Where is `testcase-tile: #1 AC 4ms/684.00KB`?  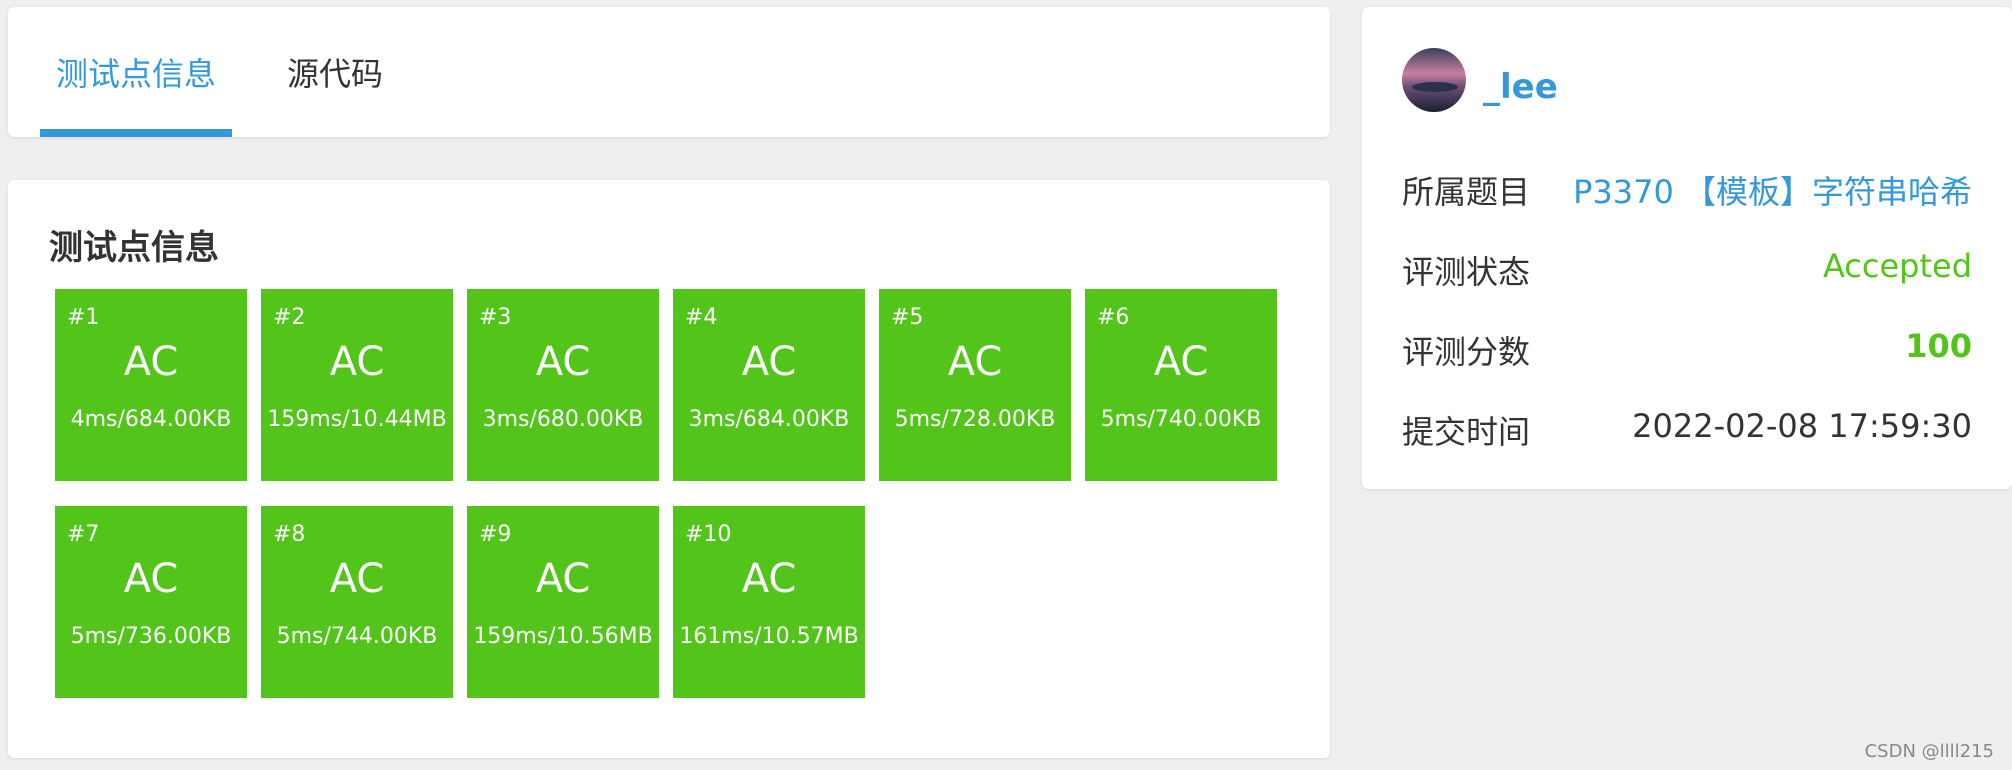 testcase-tile: #1 AC 4ms/684.00KB is located at coordinates (151, 385).